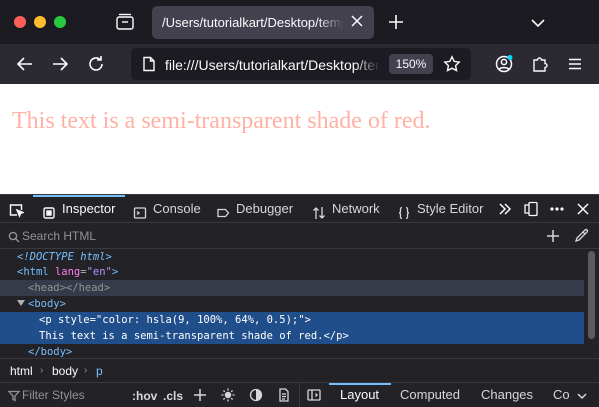 The width and height of the screenshot is (599, 407). I want to click on browser-tab: /Users/tutorialkart/Desktop/temp.html, so click(263, 22).